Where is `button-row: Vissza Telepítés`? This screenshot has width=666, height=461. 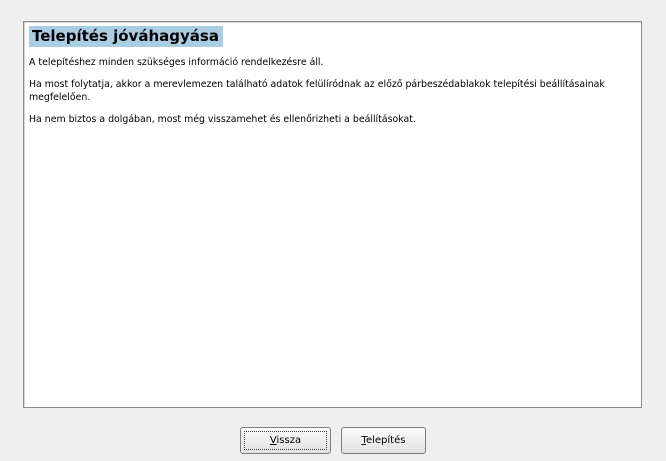 button-row: Vissza Telepítés is located at coordinates (333, 441).